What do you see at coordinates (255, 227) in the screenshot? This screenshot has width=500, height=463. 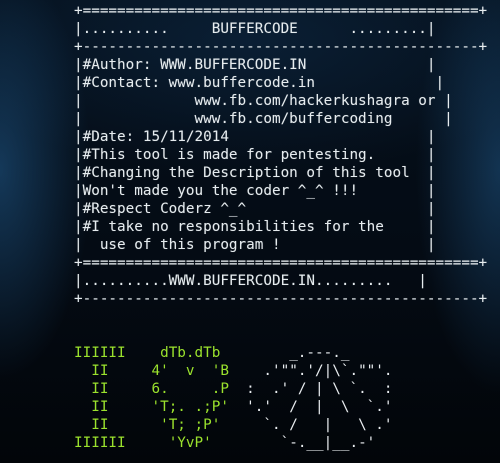 I see `banner-disclaimer-line-1: |#I take no responsibilities for the |` at bounding box center [255, 227].